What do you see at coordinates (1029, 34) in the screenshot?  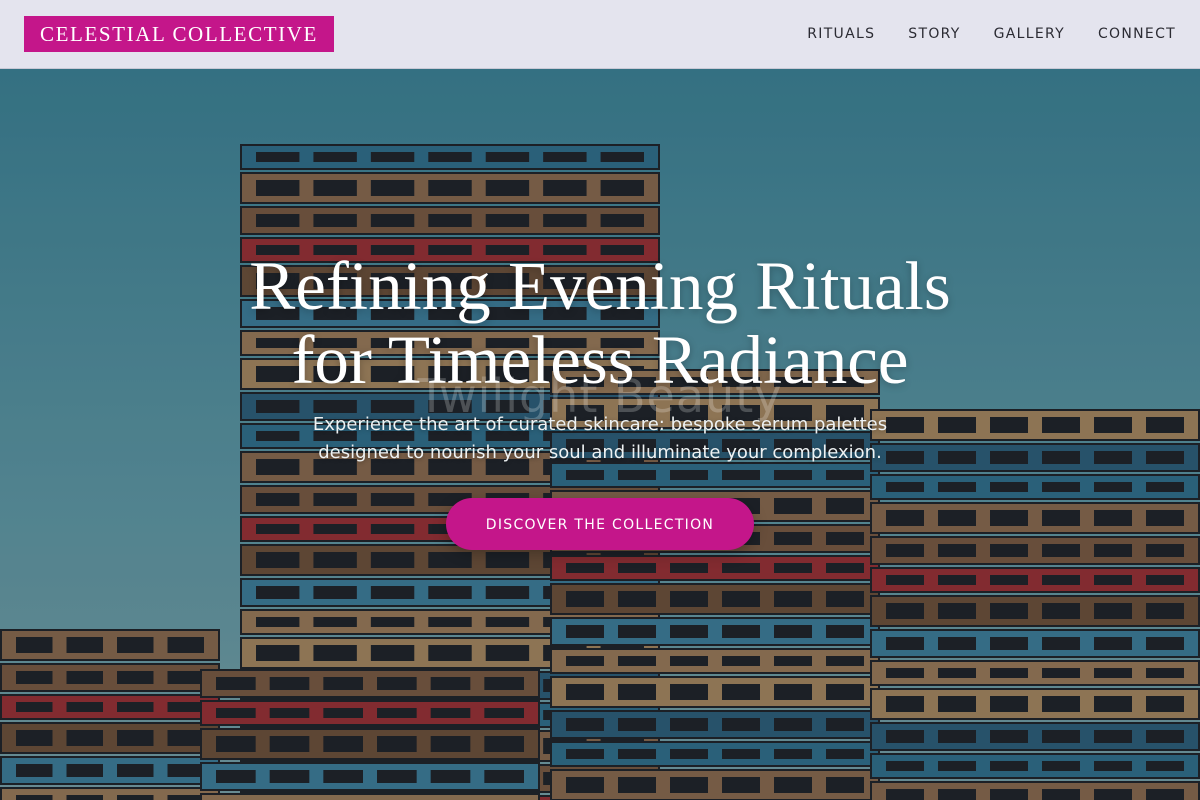 I see `nav-link-gallery: GALLERY` at bounding box center [1029, 34].